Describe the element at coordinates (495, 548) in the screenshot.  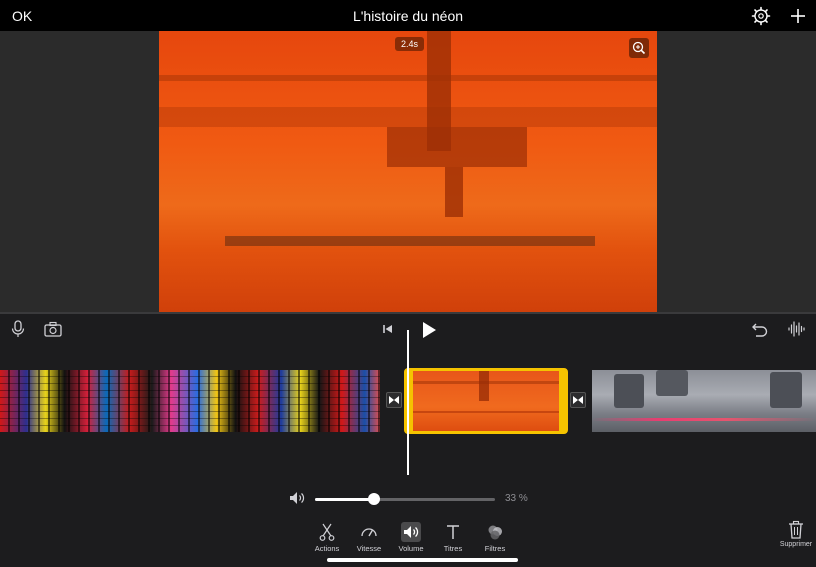
I see `tool-label: Filtres` at that location.